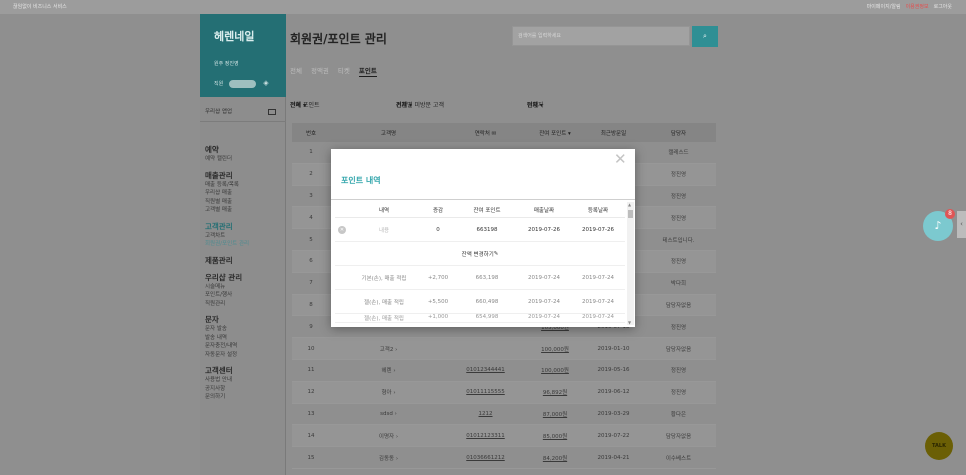 The image size is (966, 475). What do you see at coordinates (243, 112) in the screenshot?
I see `my-shop-app: 우리샵 앱업` at bounding box center [243, 112].